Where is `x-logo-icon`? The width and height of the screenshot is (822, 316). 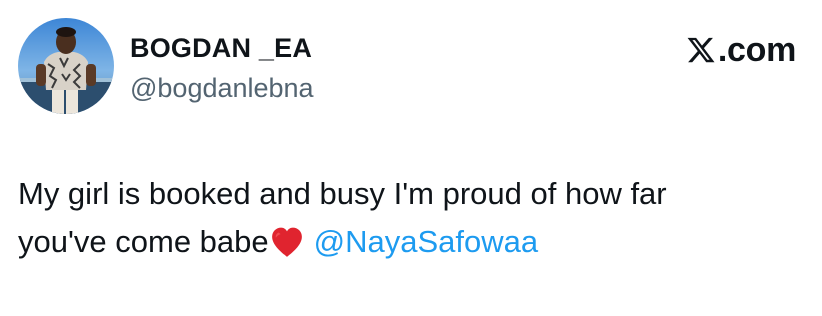
x-logo-icon is located at coordinates (701, 50).